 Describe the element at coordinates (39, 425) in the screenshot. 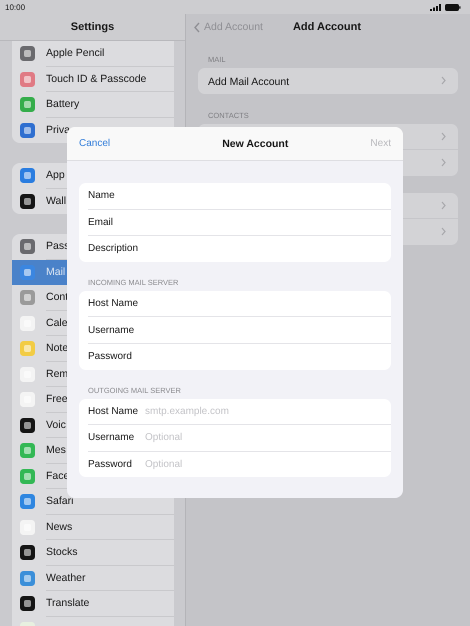

I see `sidebar-item: Voic` at that location.